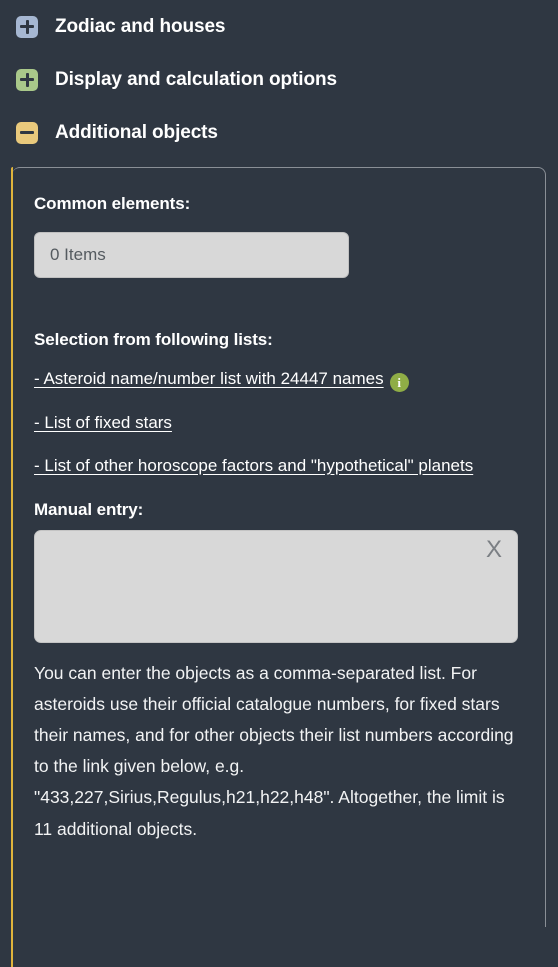 This screenshot has height=967, width=558. Describe the element at coordinates (196, 79) in the screenshot. I see `accordion-label-display-and-calculation-options: Display and calculation options` at that location.